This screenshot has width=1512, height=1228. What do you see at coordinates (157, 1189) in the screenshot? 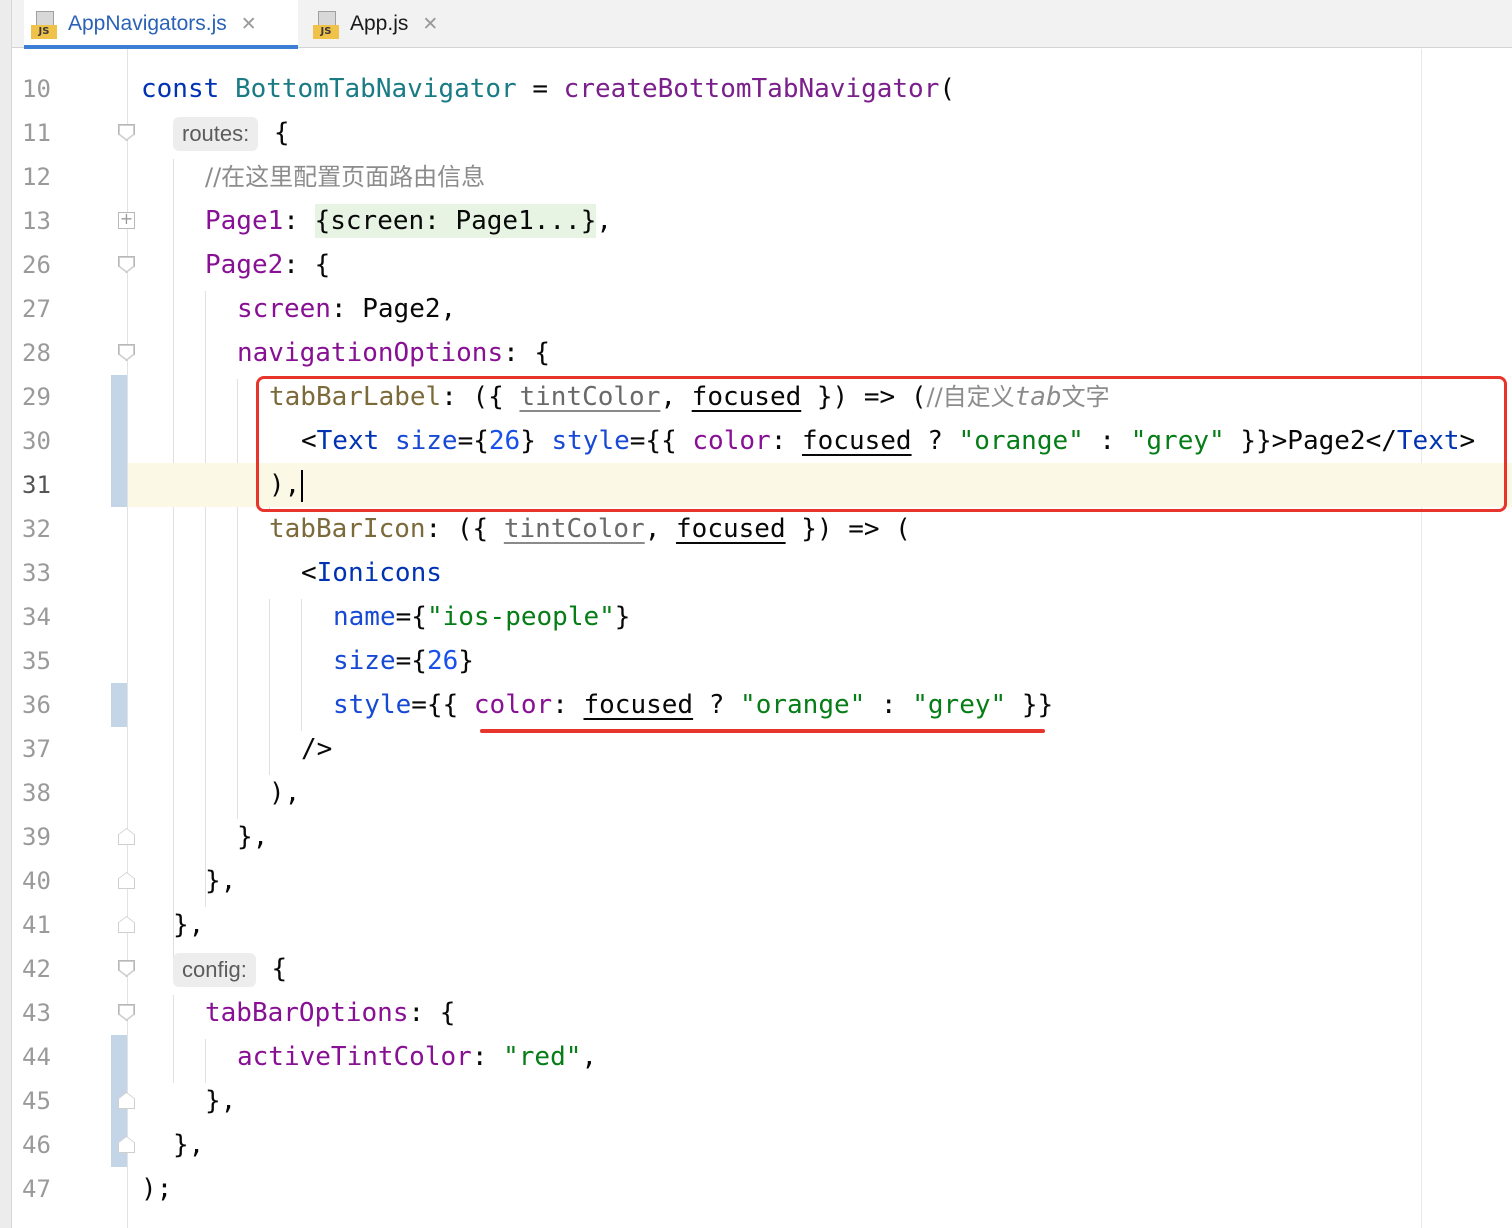
I see `code-text: );` at bounding box center [157, 1189].